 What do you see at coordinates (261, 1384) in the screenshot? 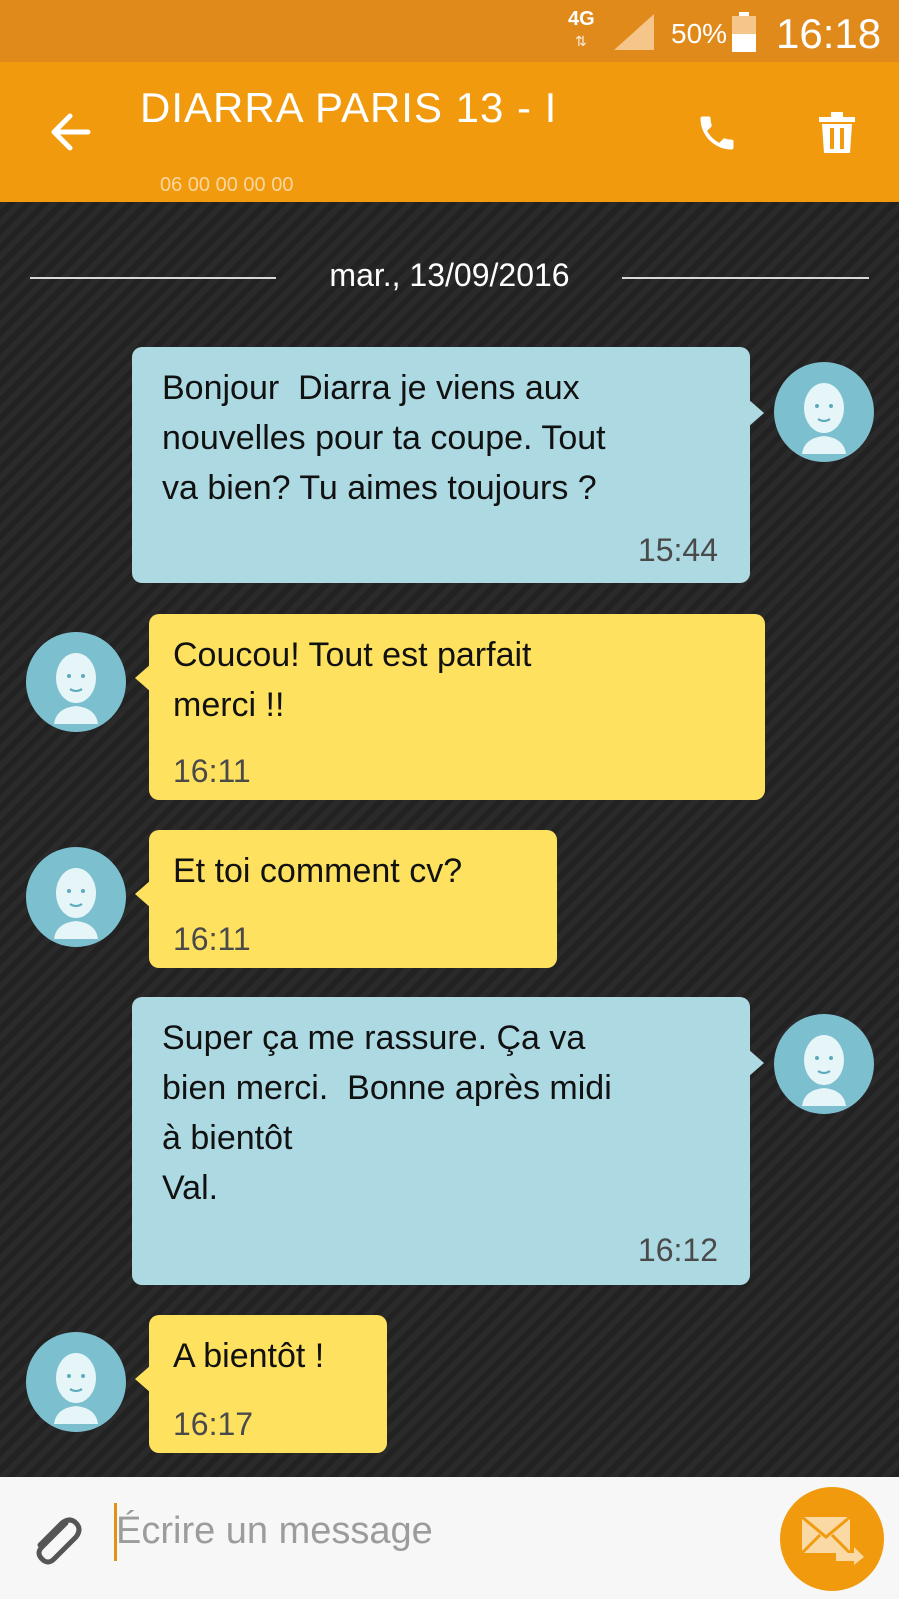
I see `incoming-message: A bientôt ! 16:17` at bounding box center [261, 1384].